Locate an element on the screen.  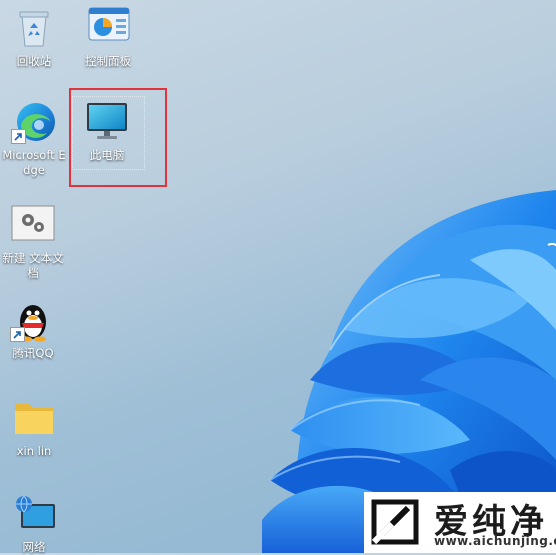
recycle-bin-label: 回收站 is located at coordinates (34, 61).